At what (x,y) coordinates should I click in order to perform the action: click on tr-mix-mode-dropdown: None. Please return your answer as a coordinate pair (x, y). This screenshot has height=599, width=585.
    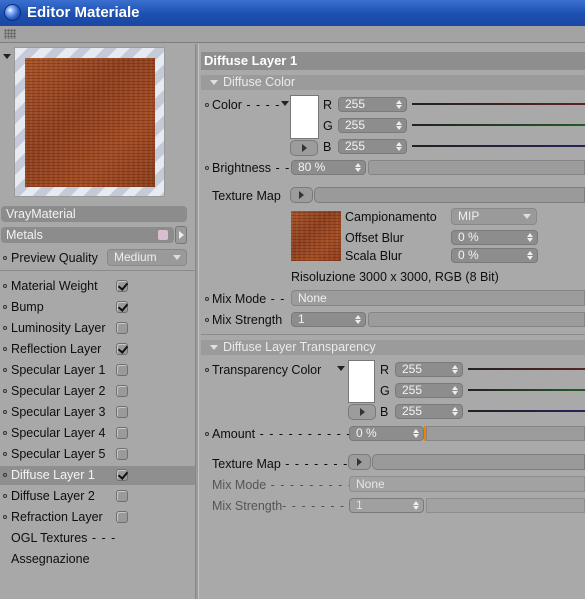
    Looking at the image, I should click on (467, 484).